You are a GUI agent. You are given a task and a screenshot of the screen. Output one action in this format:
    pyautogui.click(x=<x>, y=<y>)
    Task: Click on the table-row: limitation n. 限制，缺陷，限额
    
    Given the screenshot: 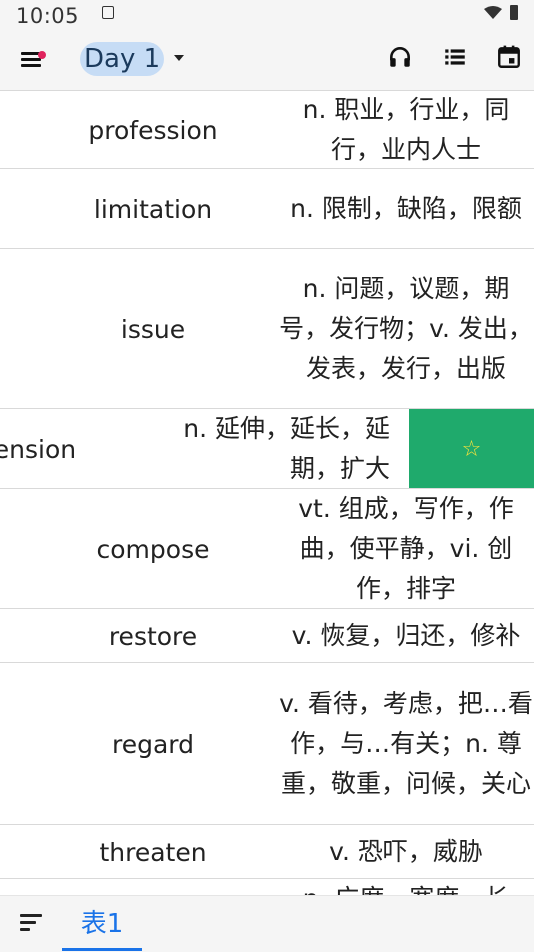 What is the action you would take?
    pyautogui.click(x=267, y=208)
    